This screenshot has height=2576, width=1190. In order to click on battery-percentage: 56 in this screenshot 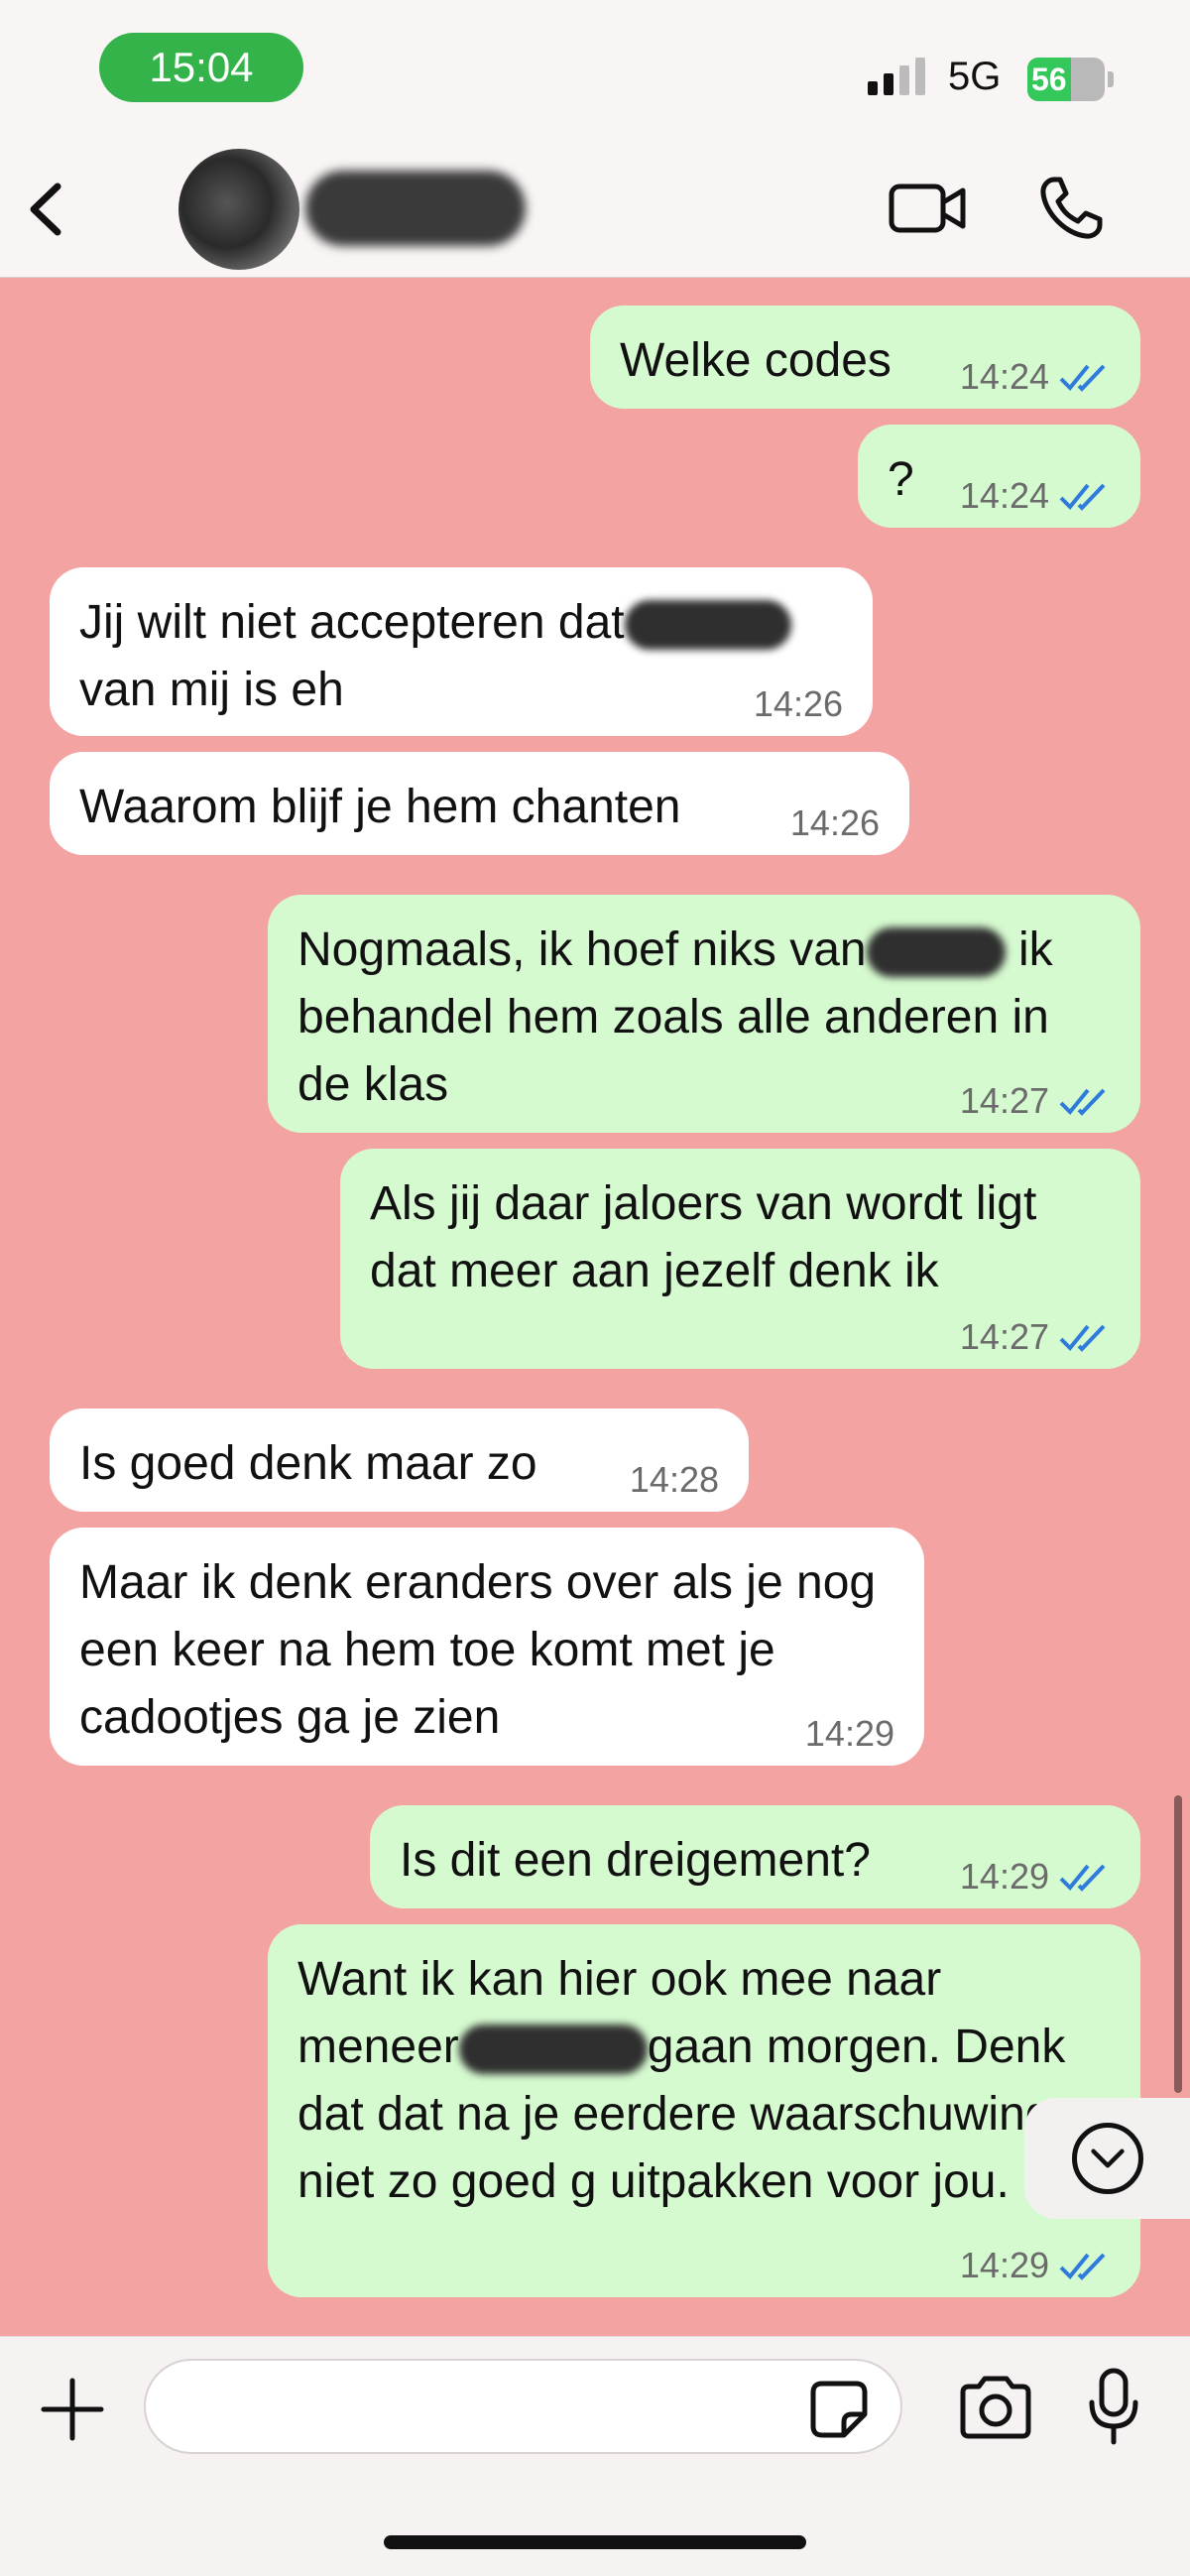, I will do `click(1049, 79)`.